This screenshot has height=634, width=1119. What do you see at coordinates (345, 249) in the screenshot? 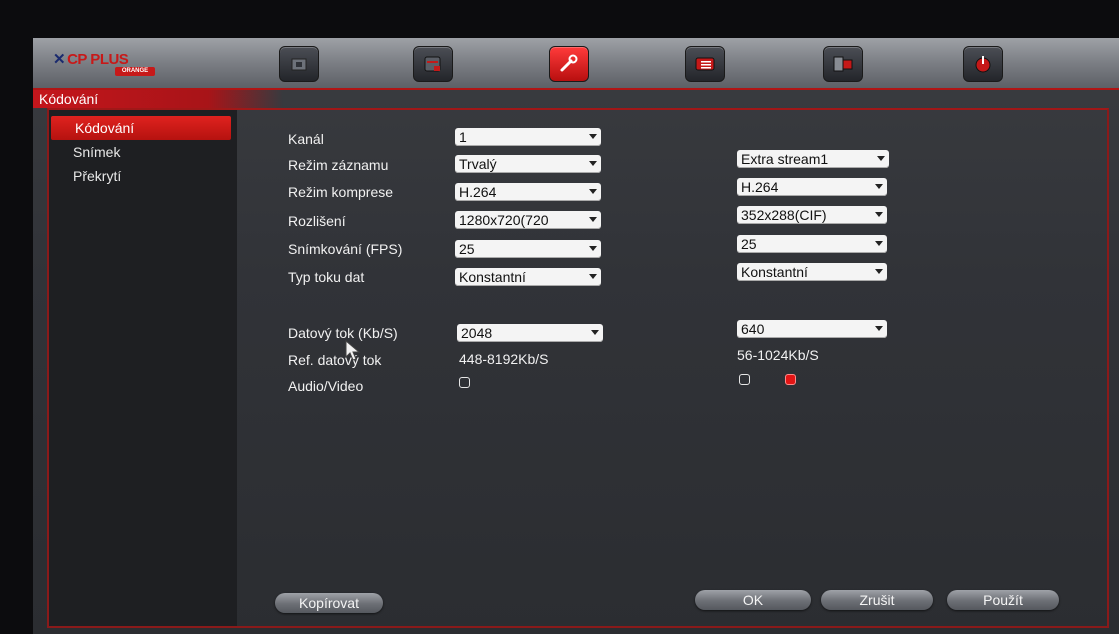
I see `fps-label: Snímkování (FPS)` at bounding box center [345, 249].